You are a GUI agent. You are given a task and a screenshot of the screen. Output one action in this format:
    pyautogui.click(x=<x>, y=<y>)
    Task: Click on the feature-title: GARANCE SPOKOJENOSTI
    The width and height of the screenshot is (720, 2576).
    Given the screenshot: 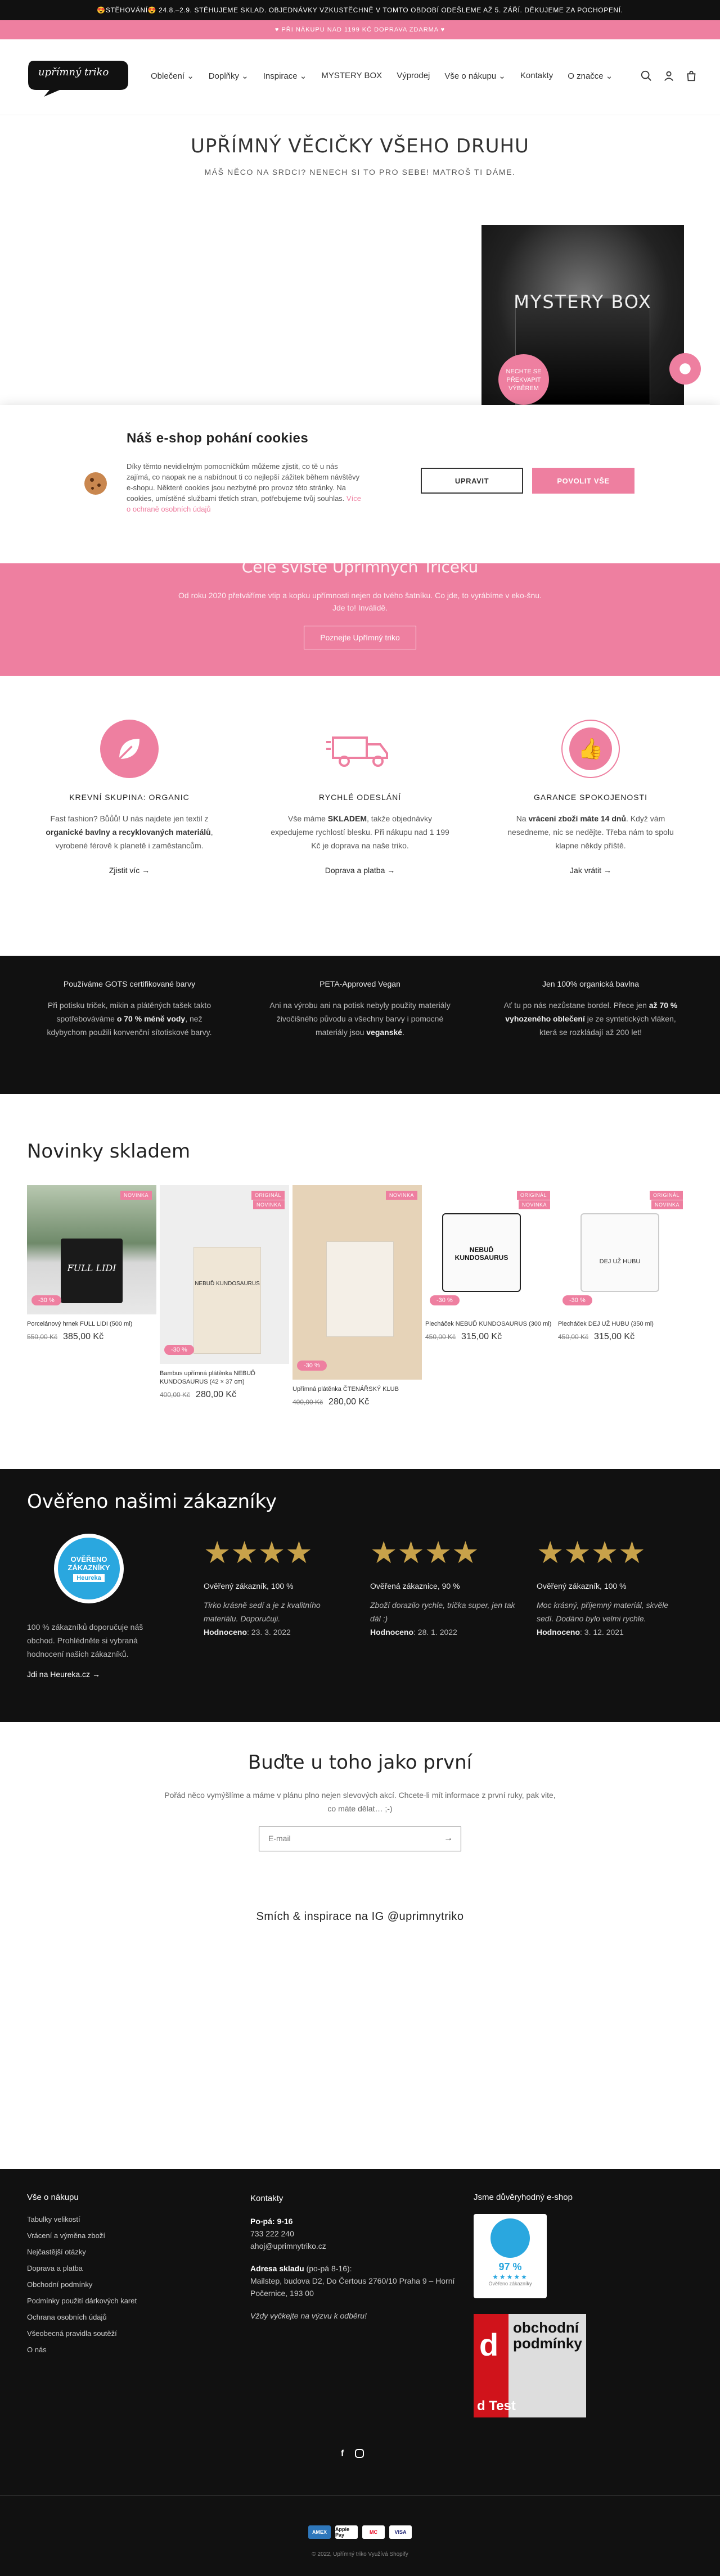 What is the action you would take?
    pyautogui.click(x=590, y=797)
    